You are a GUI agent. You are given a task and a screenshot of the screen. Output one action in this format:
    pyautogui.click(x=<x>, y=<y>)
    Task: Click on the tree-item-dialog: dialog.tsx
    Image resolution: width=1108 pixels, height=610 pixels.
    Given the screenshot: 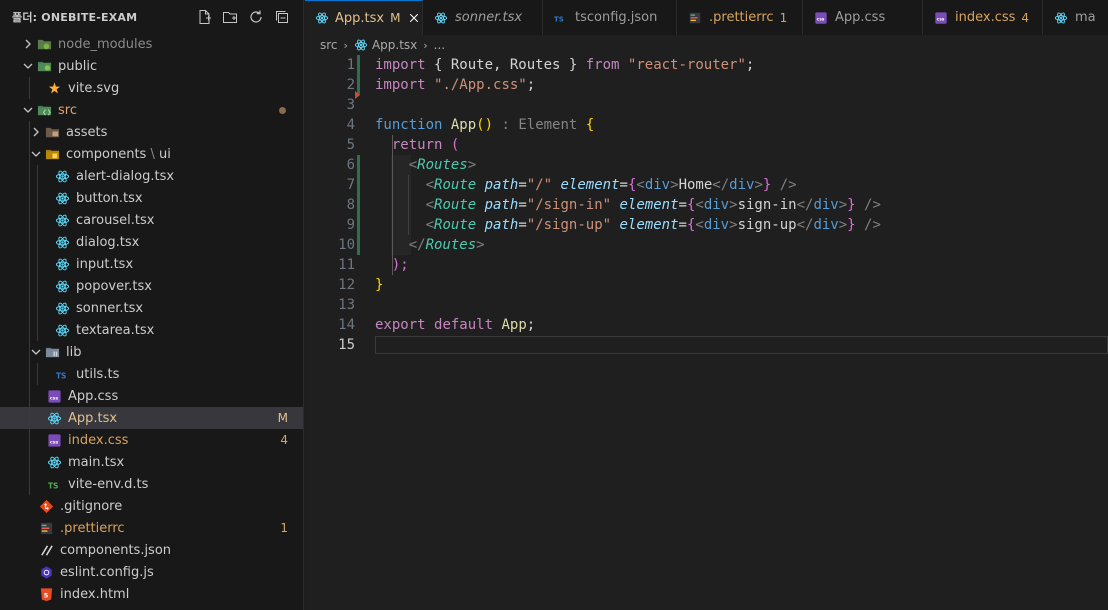 What is the action you would take?
    pyautogui.click(x=151, y=242)
    